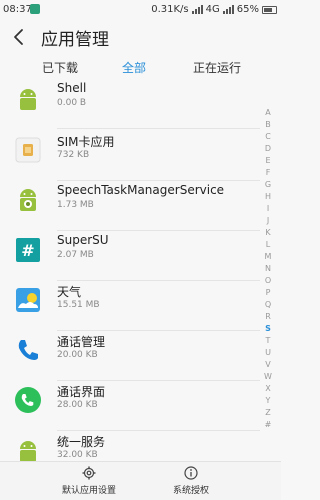 The height and width of the screenshot is (500, 320). Describe the element at coordinates (268, 113) in the screenshot. I see `index-letter: A` at that location.